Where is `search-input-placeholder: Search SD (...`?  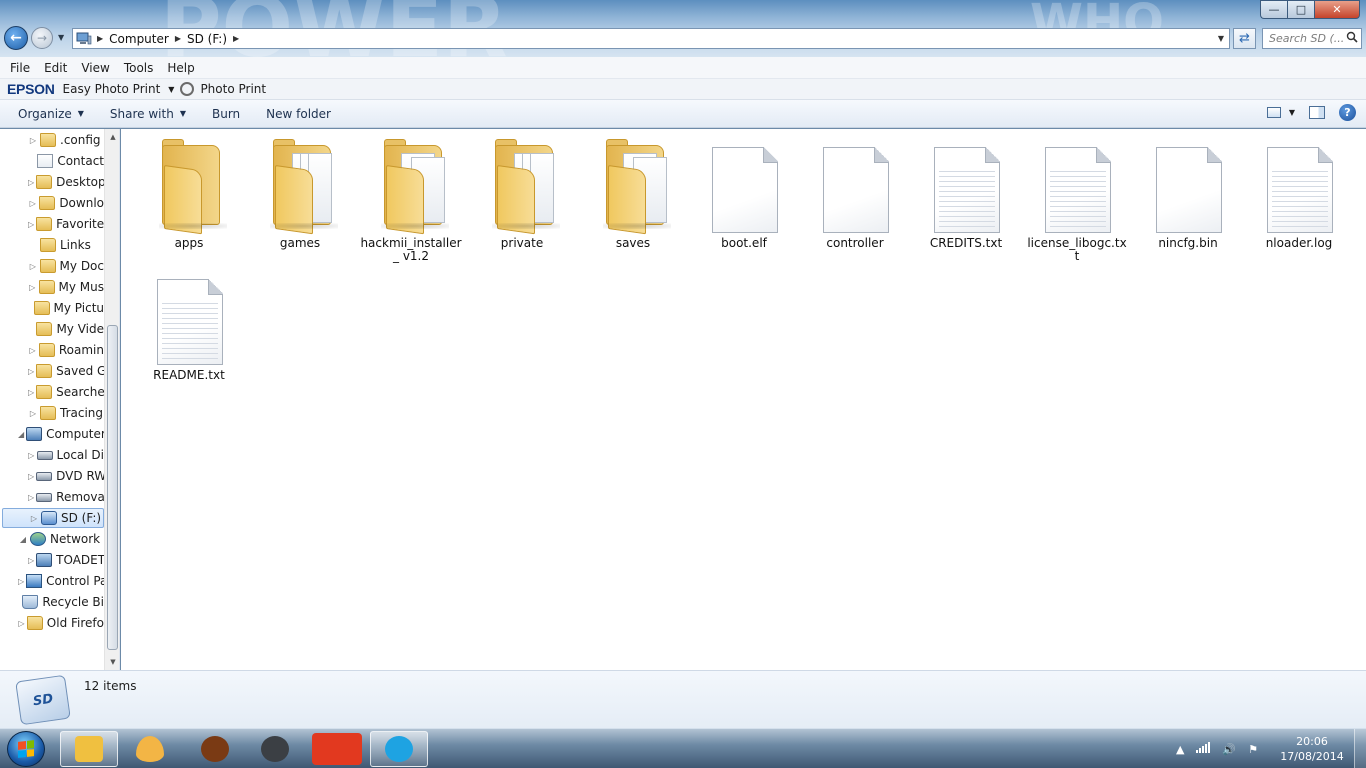
search-input-placeholder: Search SD (... is located at coordinates (1306, 38).